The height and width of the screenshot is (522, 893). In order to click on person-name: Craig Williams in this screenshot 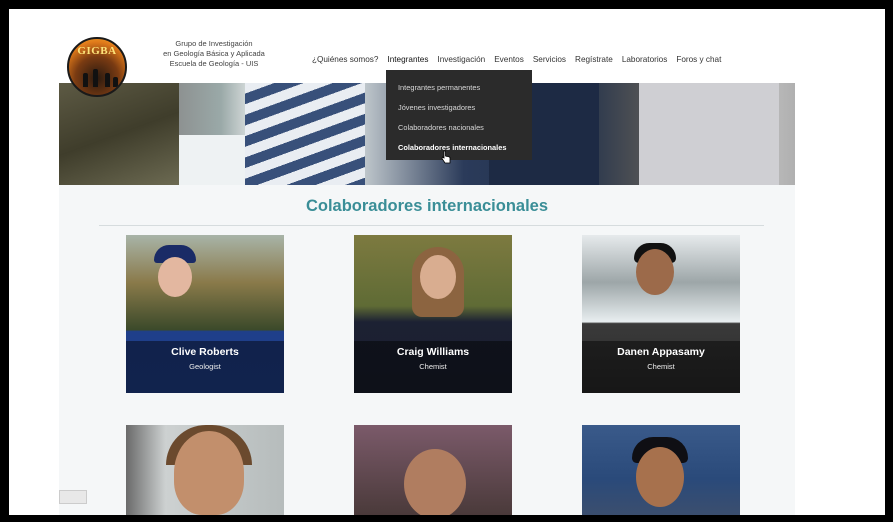, I will do `click(433, 352)`.